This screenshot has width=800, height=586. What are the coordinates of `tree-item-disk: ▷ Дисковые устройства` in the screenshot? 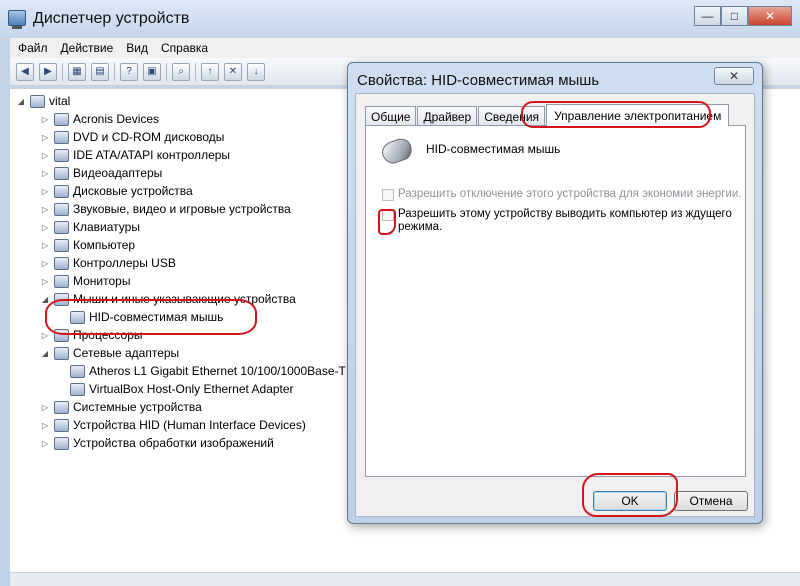 It's located at (116, 191).